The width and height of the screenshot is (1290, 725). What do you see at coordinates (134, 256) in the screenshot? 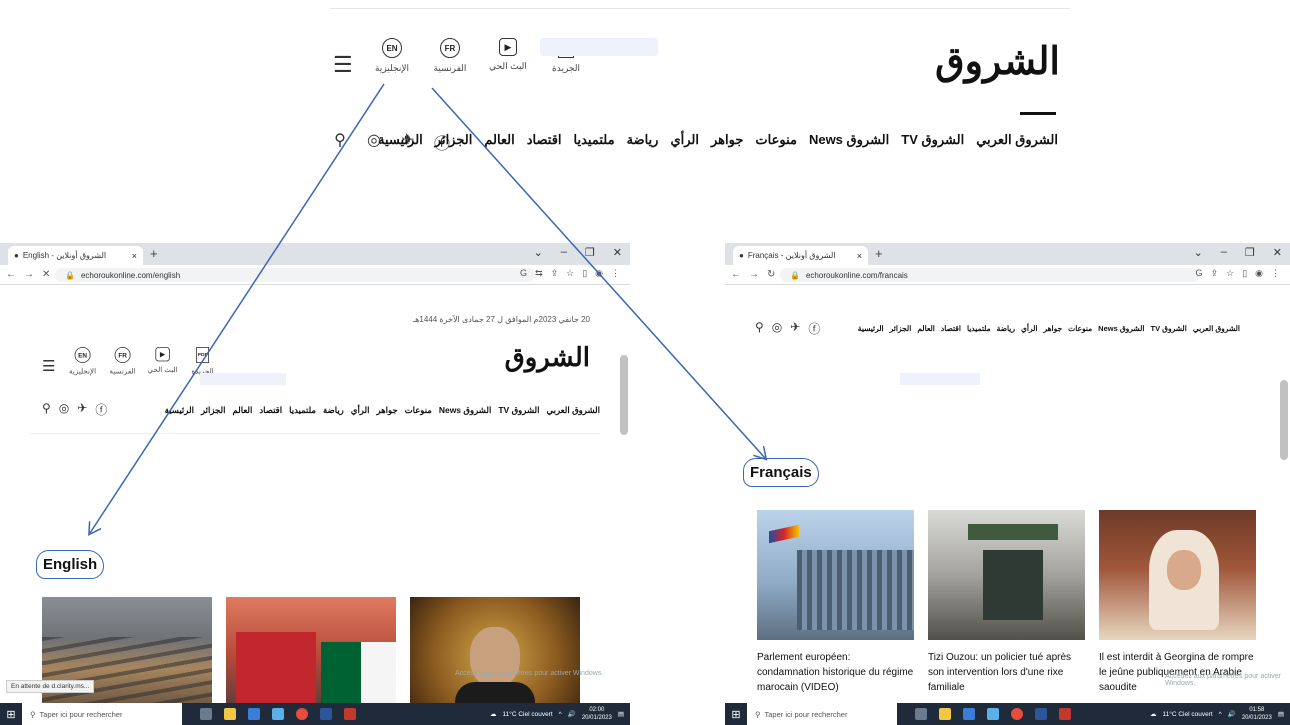
I see `close-tab-icon: ×` at bounding box center [134, 256].